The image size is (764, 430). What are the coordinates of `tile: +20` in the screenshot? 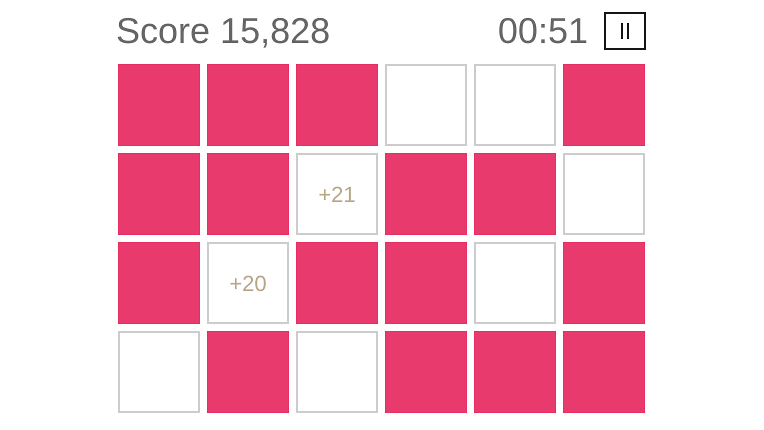 It's located at (248, 283).